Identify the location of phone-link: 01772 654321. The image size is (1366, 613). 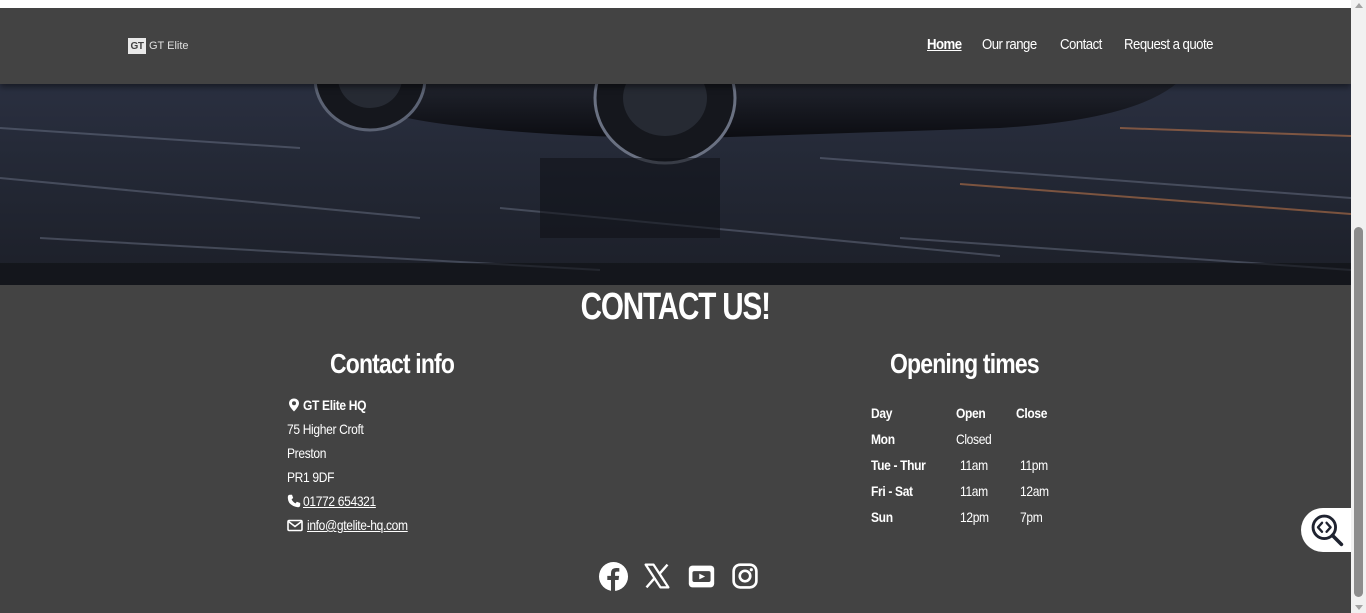
(339, 501).